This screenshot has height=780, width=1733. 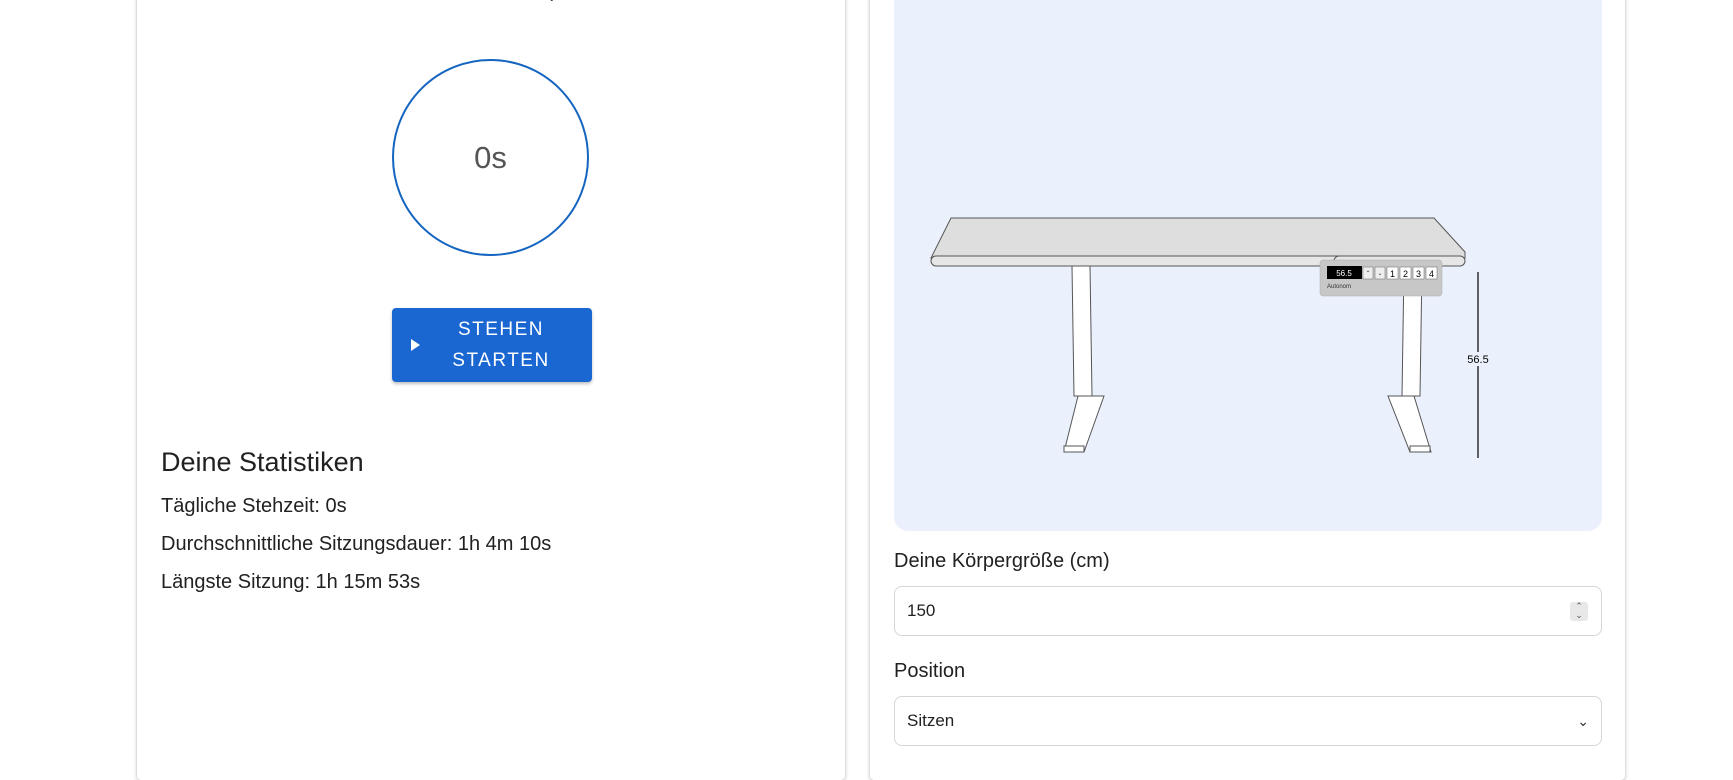 What do you see at coordinates (1198, 242) in the screenshot?
I see `desk-top` at bounding box center [1198, 242].